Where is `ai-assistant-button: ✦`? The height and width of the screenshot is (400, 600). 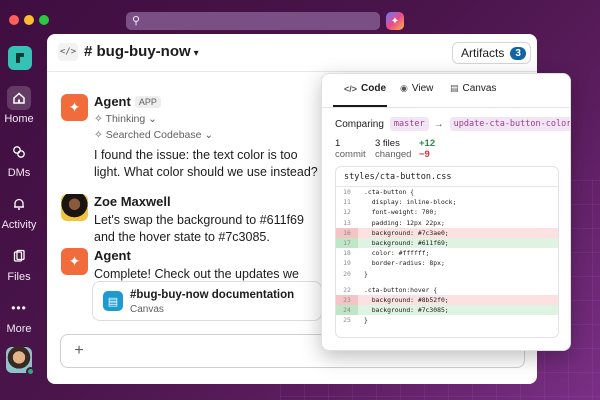 ai-assistant-button: ✦ is located at coordinates (395, 21).